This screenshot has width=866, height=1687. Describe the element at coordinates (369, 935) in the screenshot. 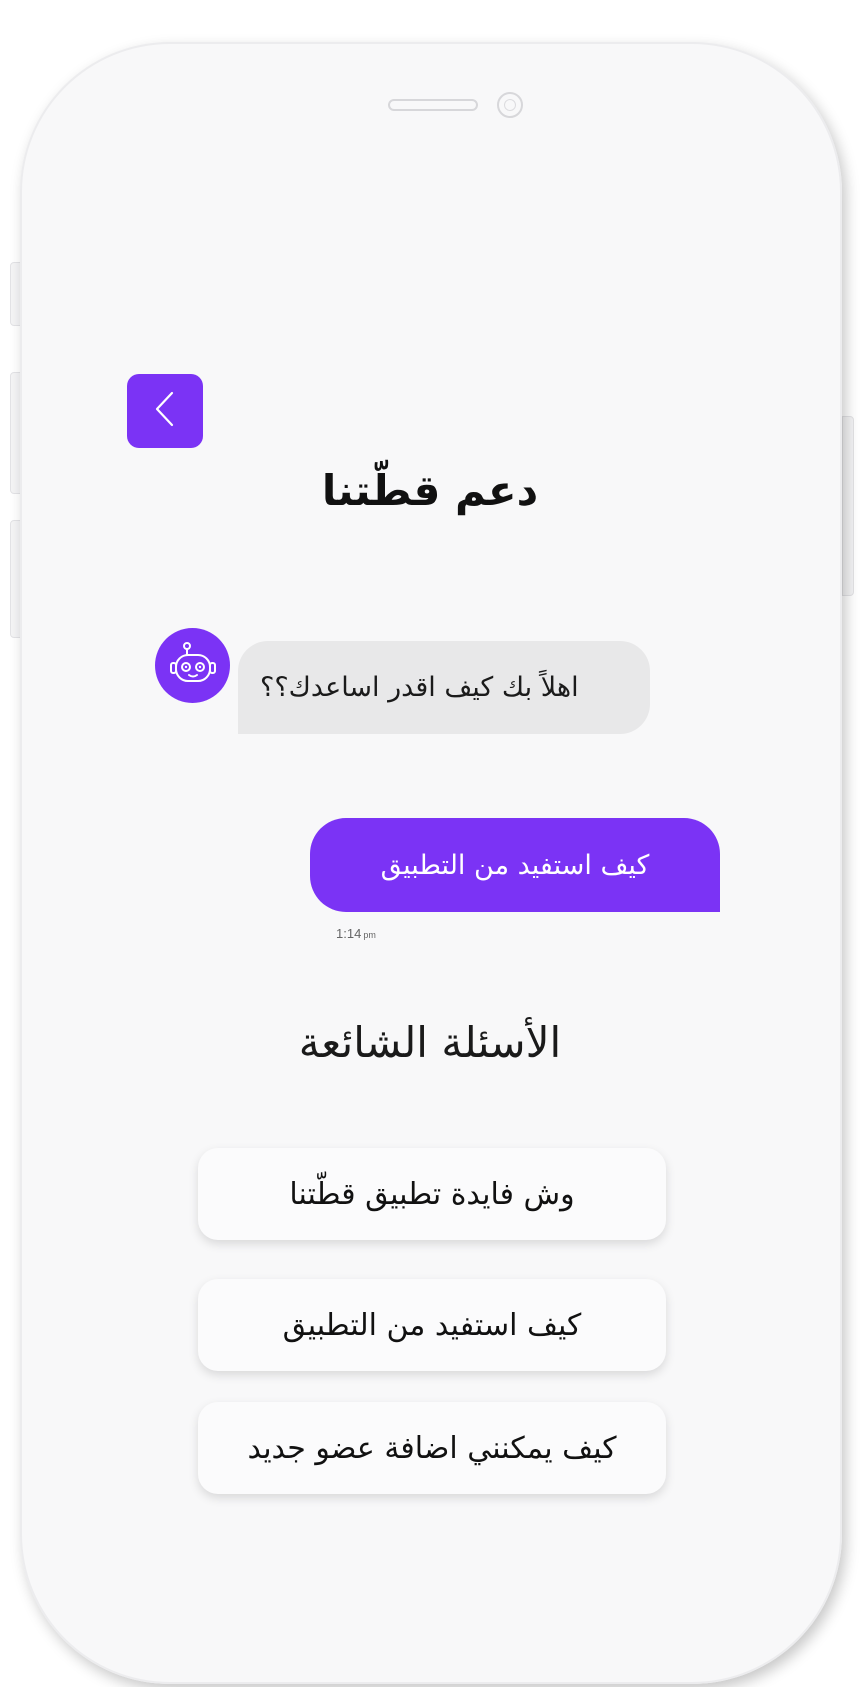

I see `timestamp-suffix: pm` at that location.